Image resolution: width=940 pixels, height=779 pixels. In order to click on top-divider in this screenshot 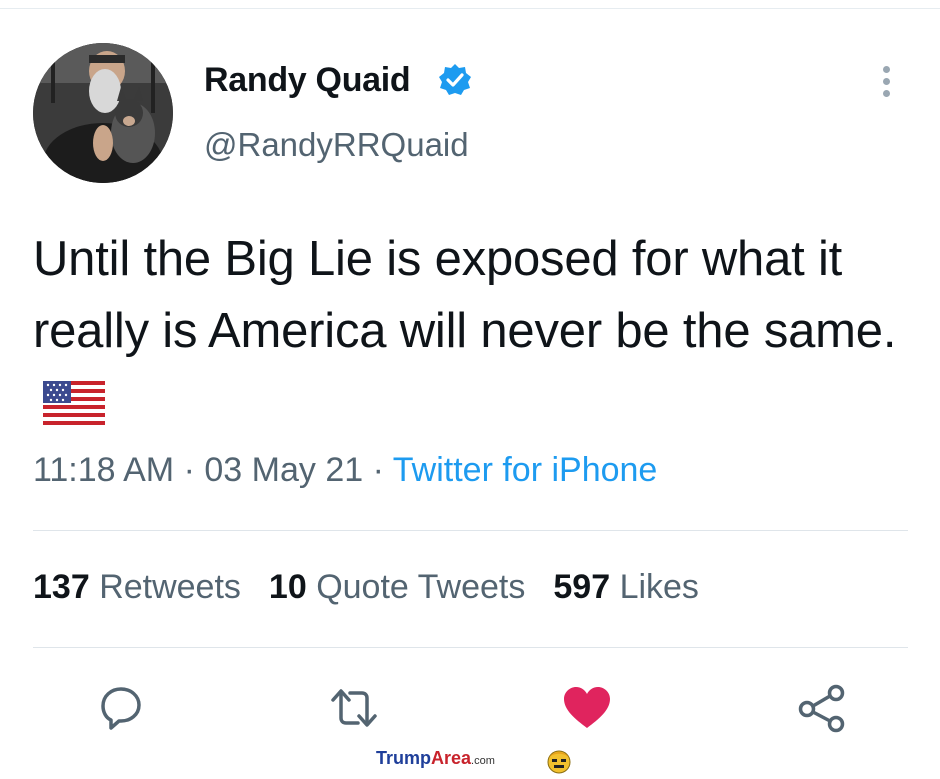, I will do `click(470, 8)`.